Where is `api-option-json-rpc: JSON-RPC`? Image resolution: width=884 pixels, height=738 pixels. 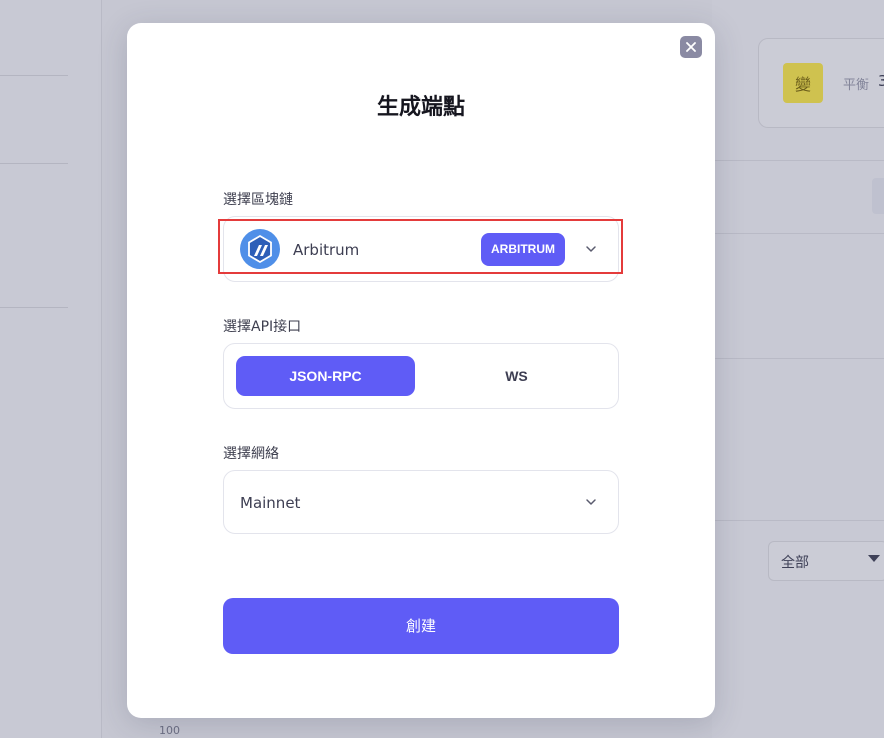
api-option-json-rpc: JSON-RPC is located at coordinates (325, 376).